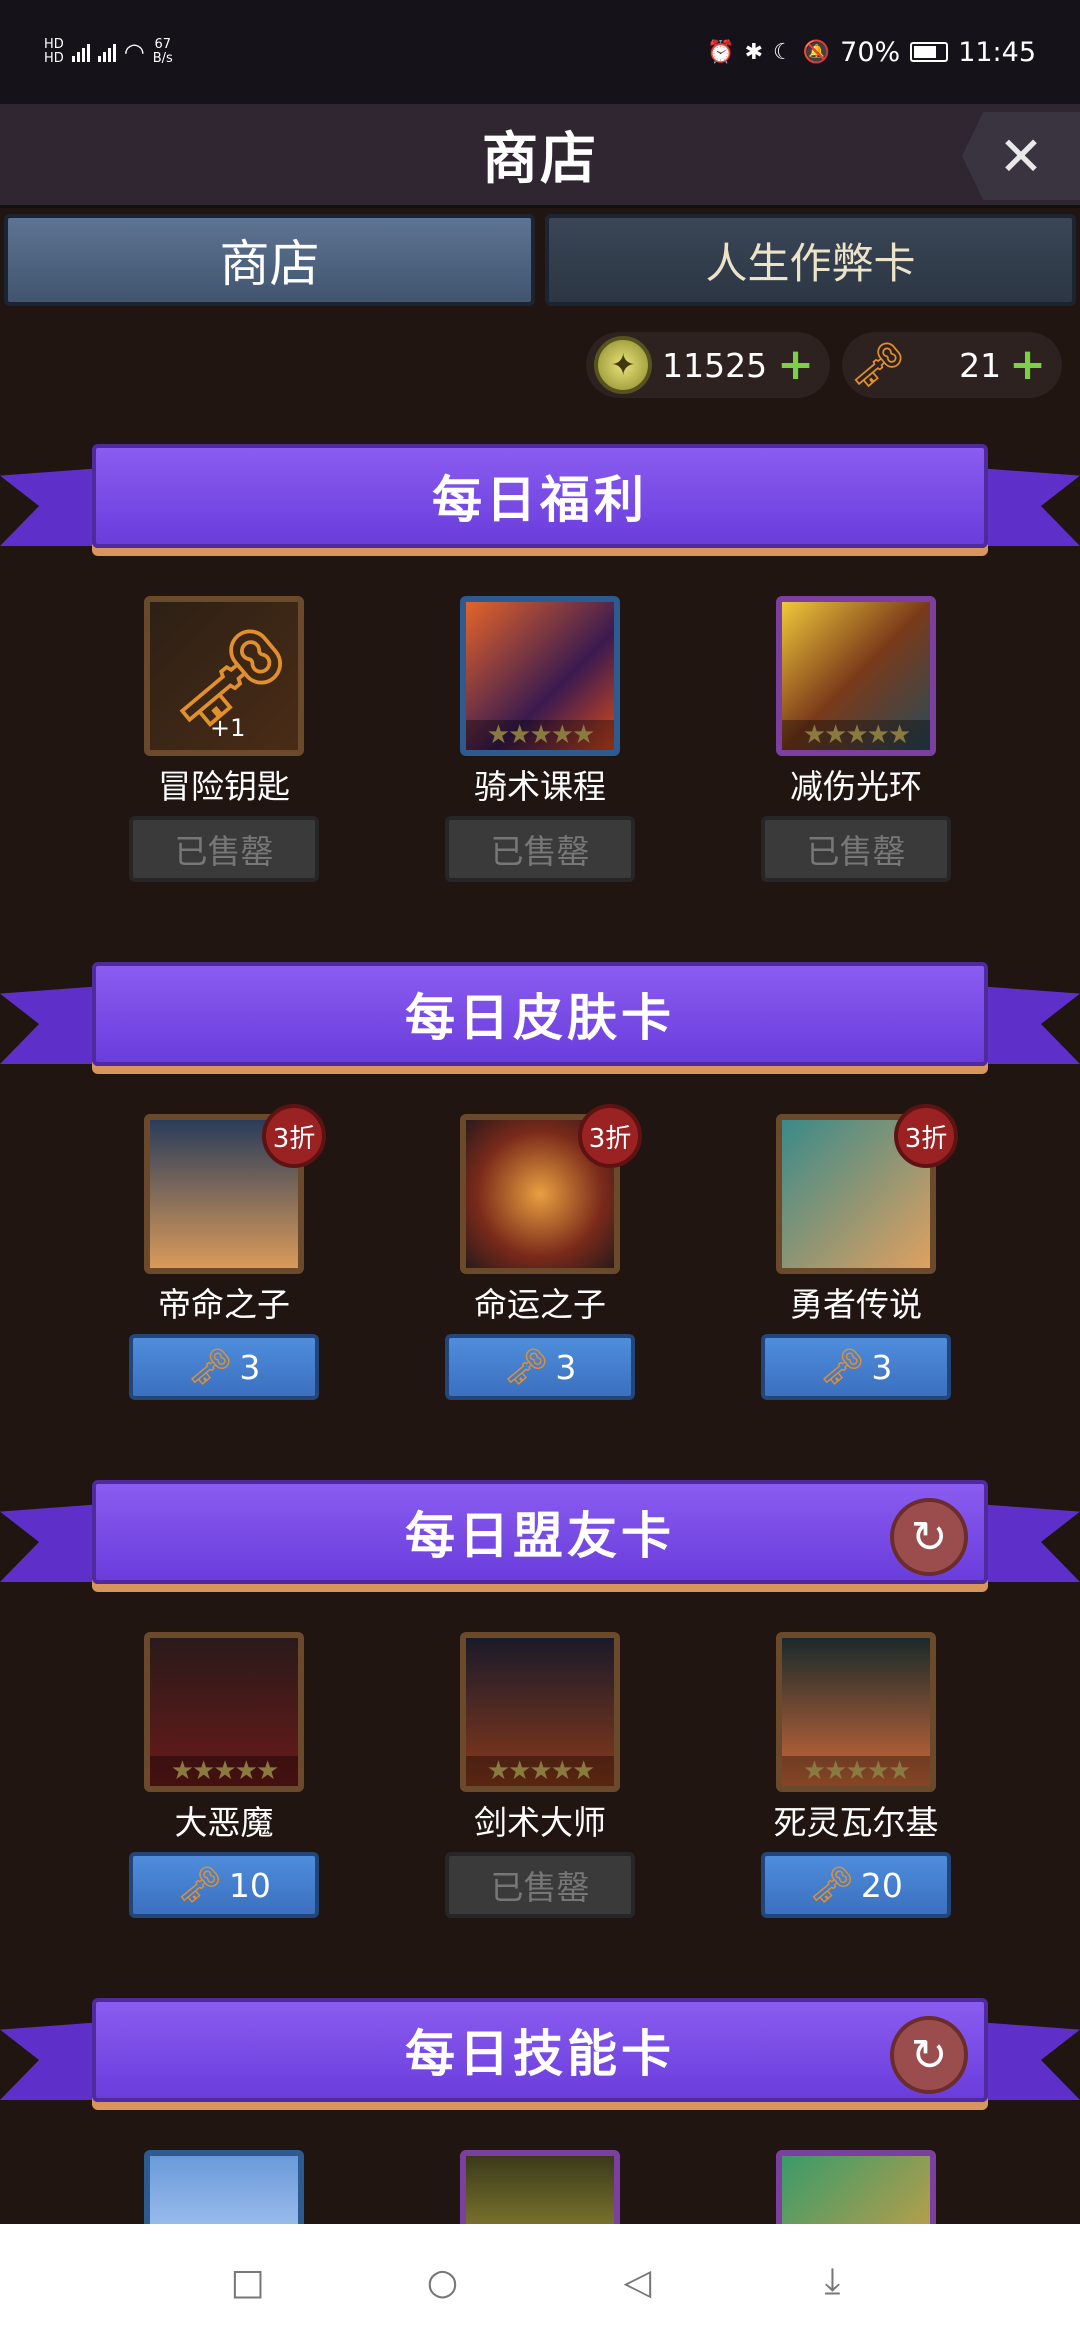 This screenshot has height=2340, width=1080. What do you see at coordinates (269, 260) in the screenshot?
I see `tab-shop: 商店` at bounding box center [269, 260].